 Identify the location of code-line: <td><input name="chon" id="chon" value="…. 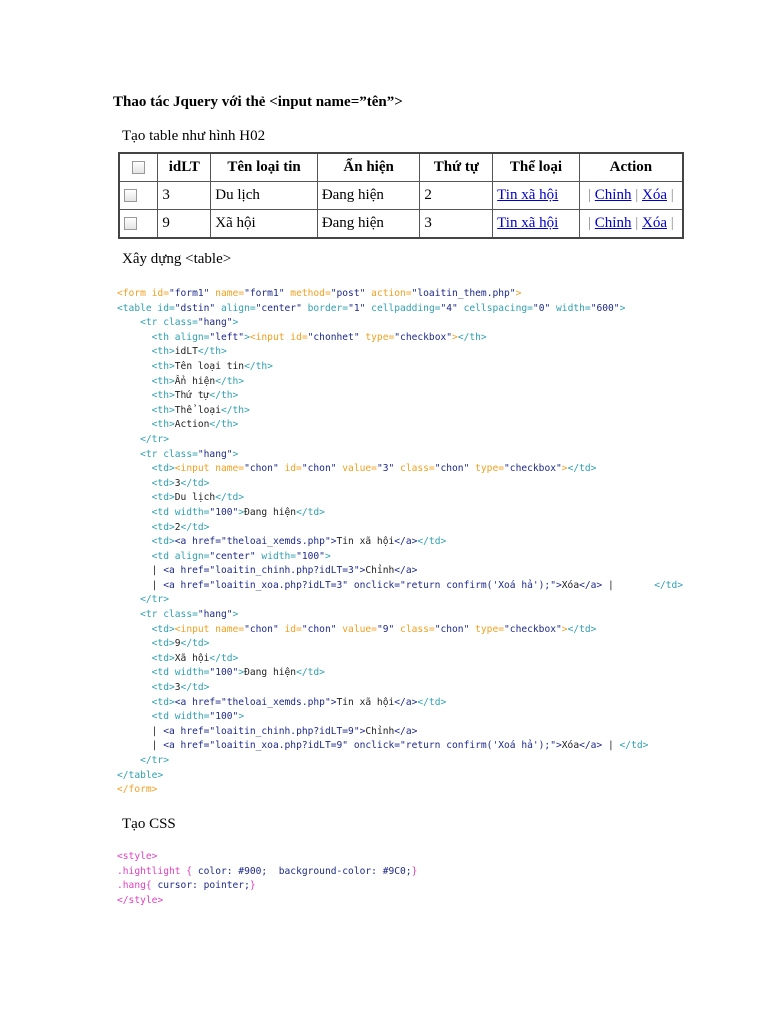
(400, 630).